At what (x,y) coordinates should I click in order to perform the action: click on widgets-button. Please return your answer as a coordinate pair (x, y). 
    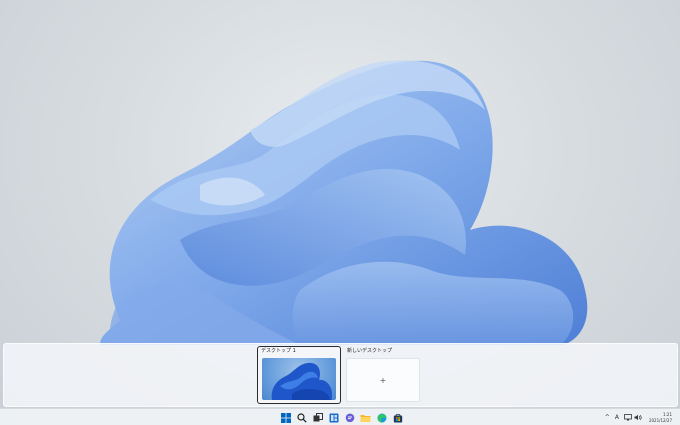
    Looking at the image, I should click on (333, 417).